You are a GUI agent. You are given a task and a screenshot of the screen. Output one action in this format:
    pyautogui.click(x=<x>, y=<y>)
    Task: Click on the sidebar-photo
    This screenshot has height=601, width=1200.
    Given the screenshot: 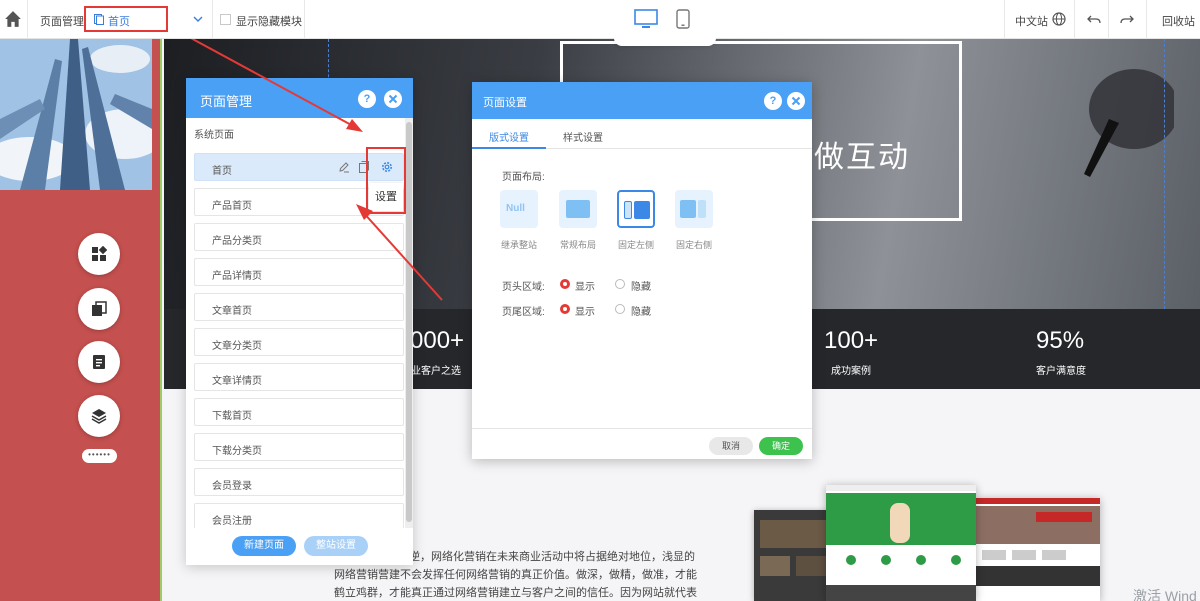 What is the action you would take?
    pyautogui.click(x=76, y=114)
    